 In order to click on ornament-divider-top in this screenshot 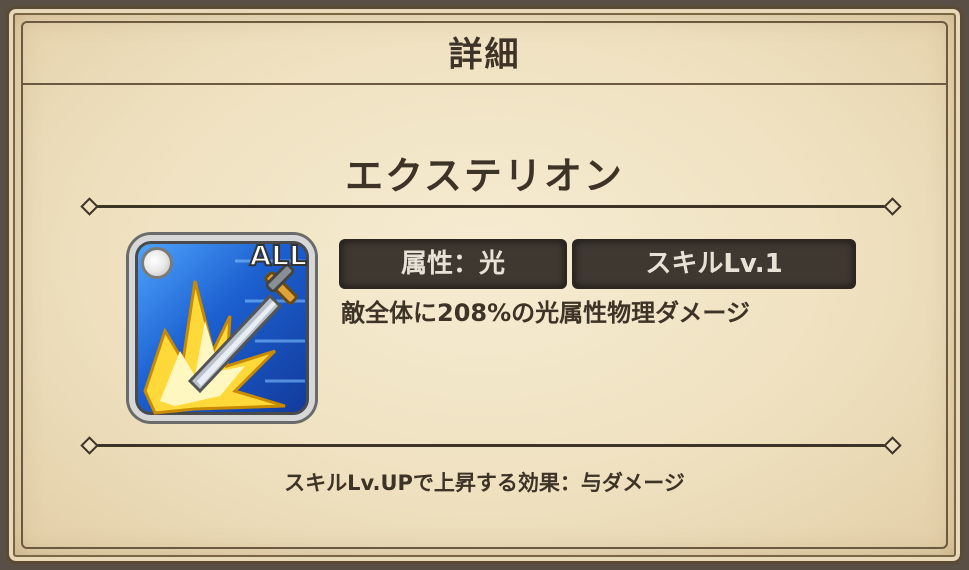, I will do `click(491, 206)`.